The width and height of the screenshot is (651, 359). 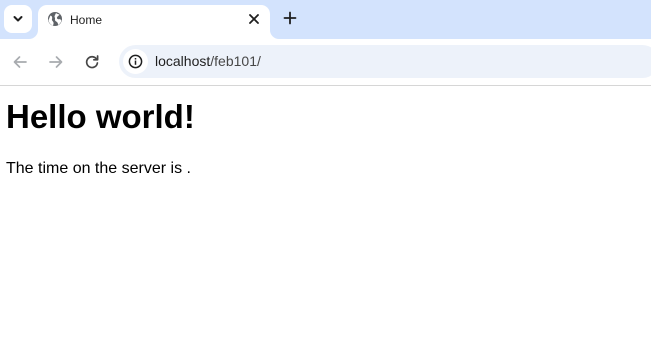 What do you see at coordinates (235, 61) in the screenshot?
I see `url-path: /feb101/` at bounding box center [235, 61].